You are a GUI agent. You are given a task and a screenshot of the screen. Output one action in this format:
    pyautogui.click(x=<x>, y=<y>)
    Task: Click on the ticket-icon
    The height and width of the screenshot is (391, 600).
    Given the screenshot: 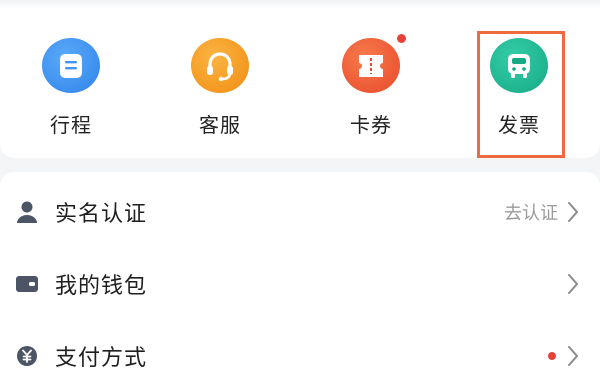 What is the action you would take?
    pyautogui.click(x=371, y=65)
    